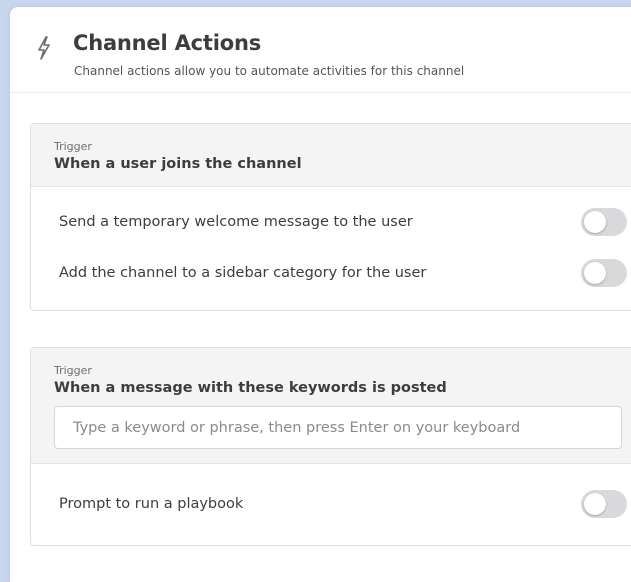 The image size is (631, 582). What do you see at coordinates (338, 427) in the screenshot?
I see `keyword-input` at bounding box center [338, 427].